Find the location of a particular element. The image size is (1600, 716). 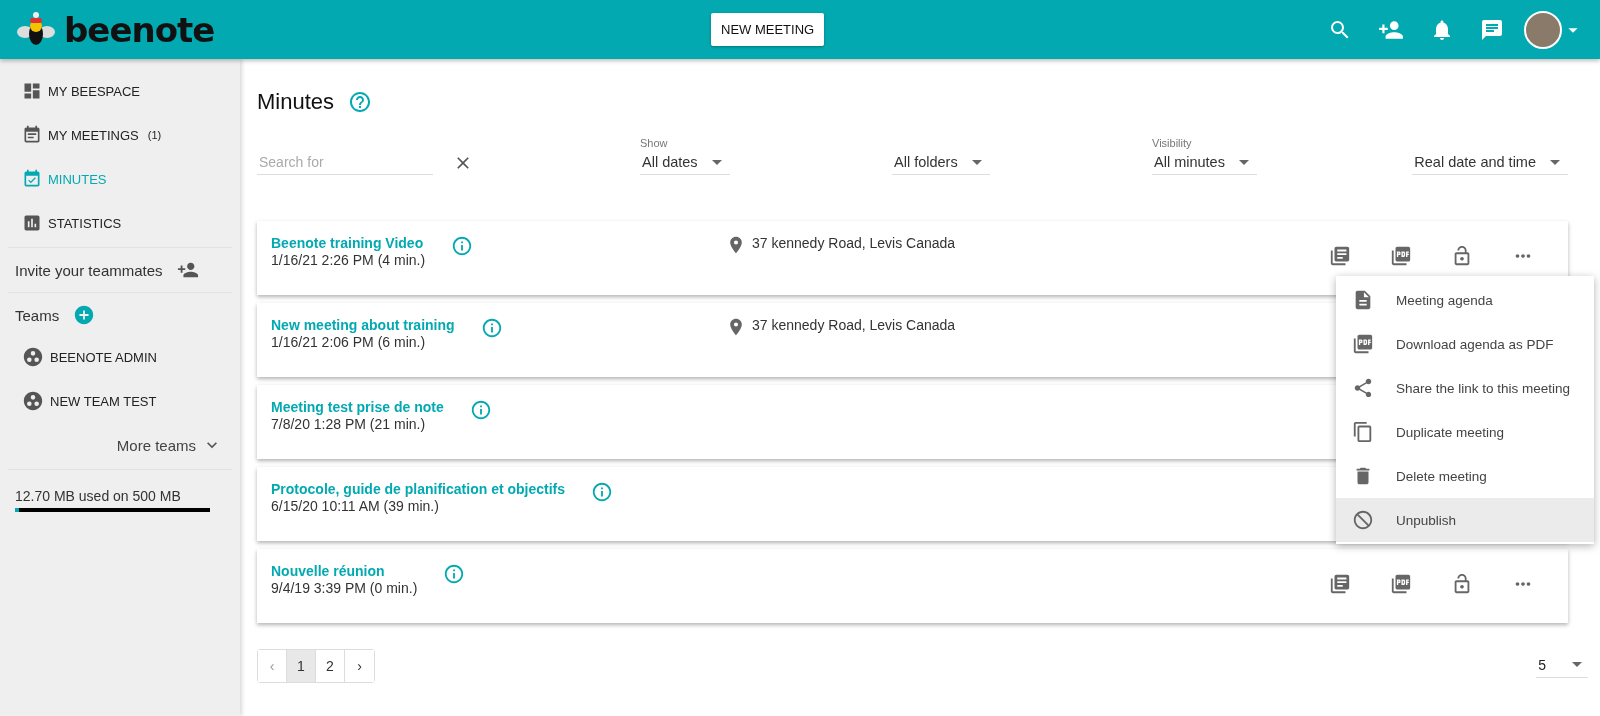

team-item: BEENOTE ADMIN is located at coordinates (120, 357).